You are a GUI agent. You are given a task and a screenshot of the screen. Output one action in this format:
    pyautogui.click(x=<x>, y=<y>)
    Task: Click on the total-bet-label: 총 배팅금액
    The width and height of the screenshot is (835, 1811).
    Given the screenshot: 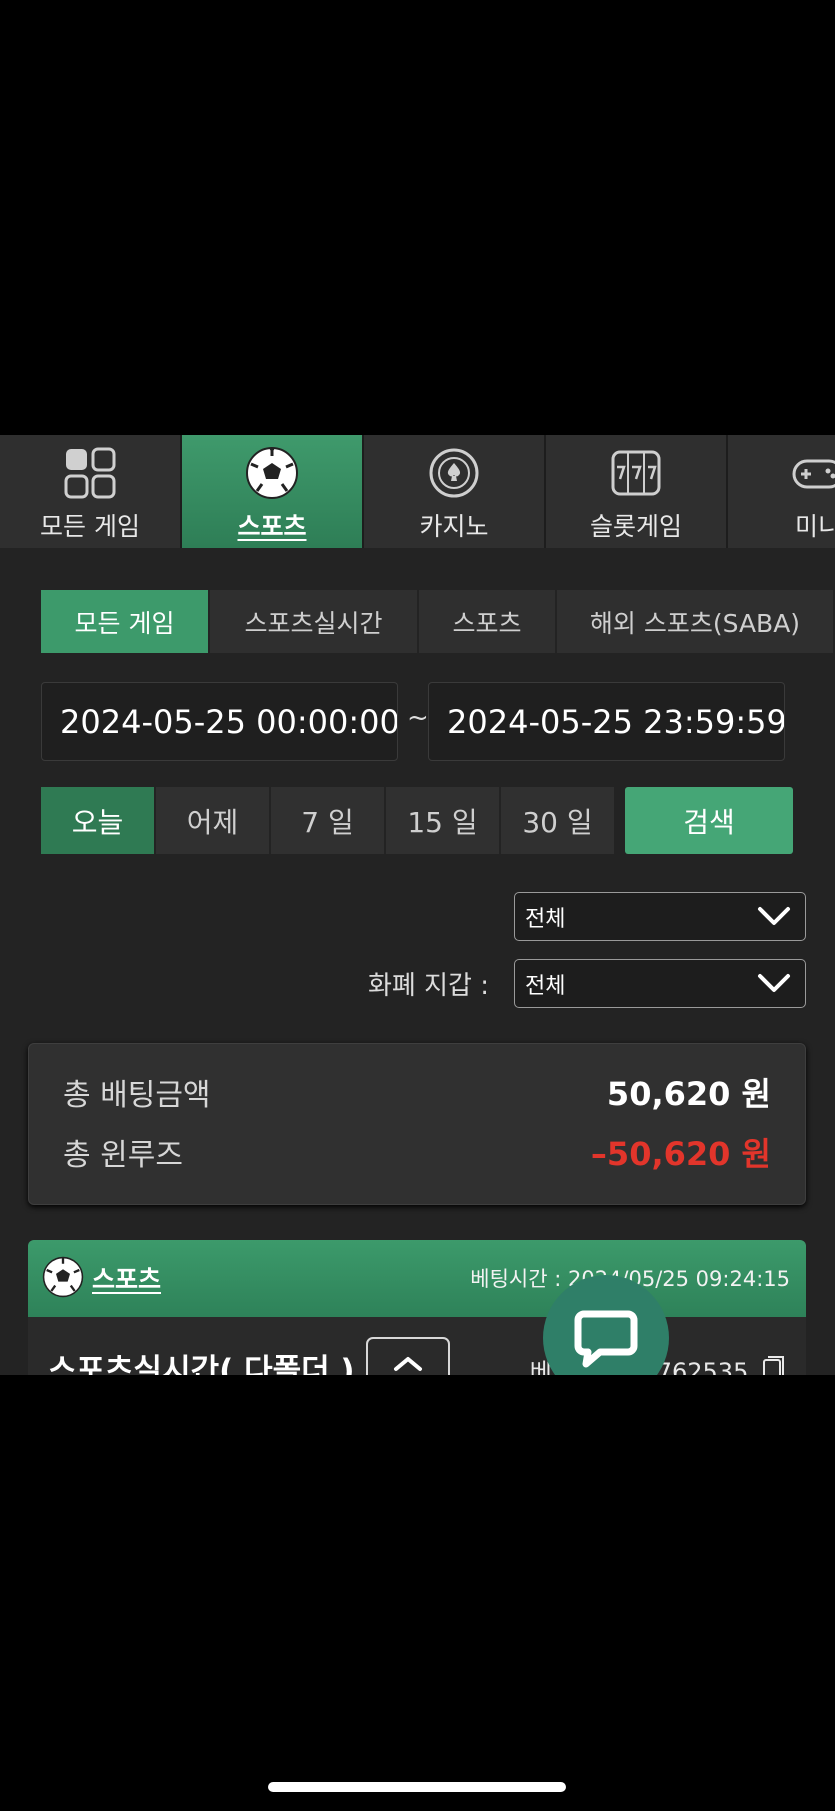 What is the action you would take?
    pyautogui.click(x=137, y=1095)
    